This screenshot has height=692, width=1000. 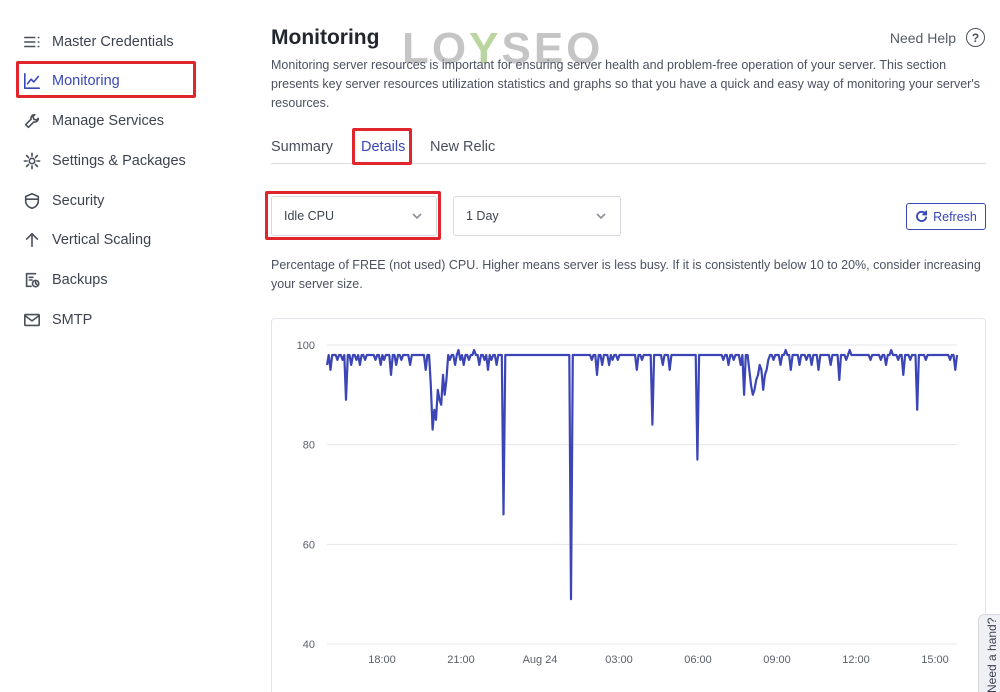 I want to click on y-tick-label: 80, so click(x=309, y=446).